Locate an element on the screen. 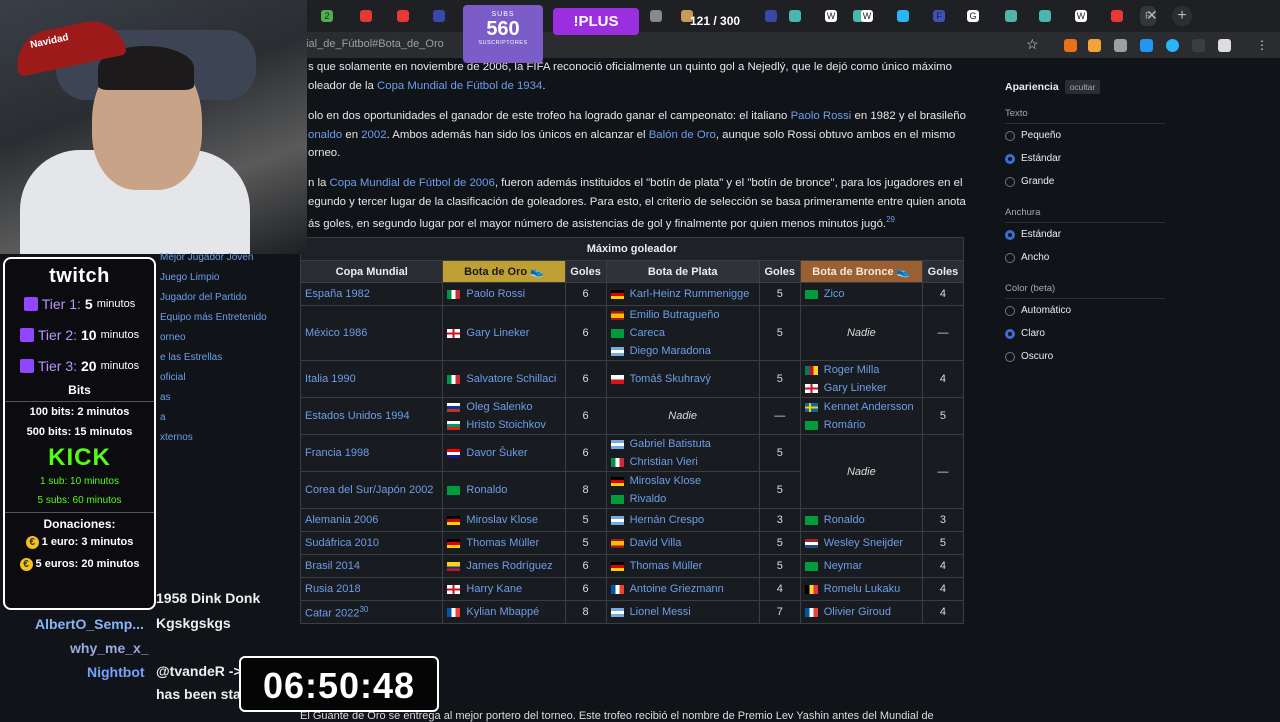 Image resolution: width=1280 pixels, height=722 pixels. appearance-option: Oscuro is located at coordinates (1085, 356).